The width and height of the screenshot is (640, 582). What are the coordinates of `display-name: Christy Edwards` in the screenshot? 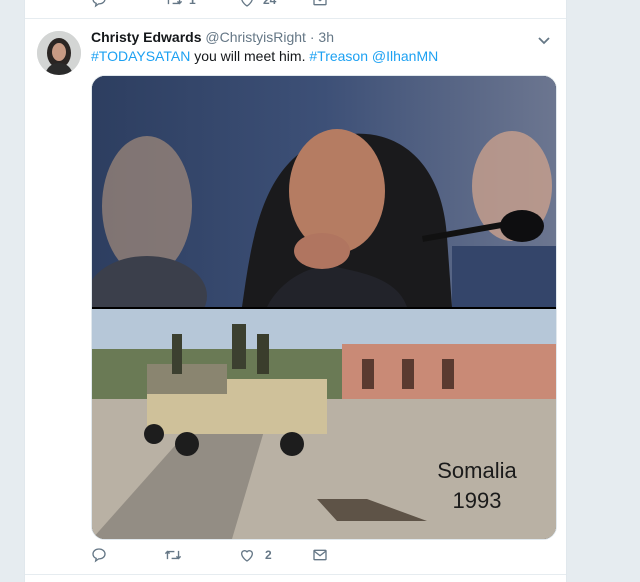 It's located at (146, 37).